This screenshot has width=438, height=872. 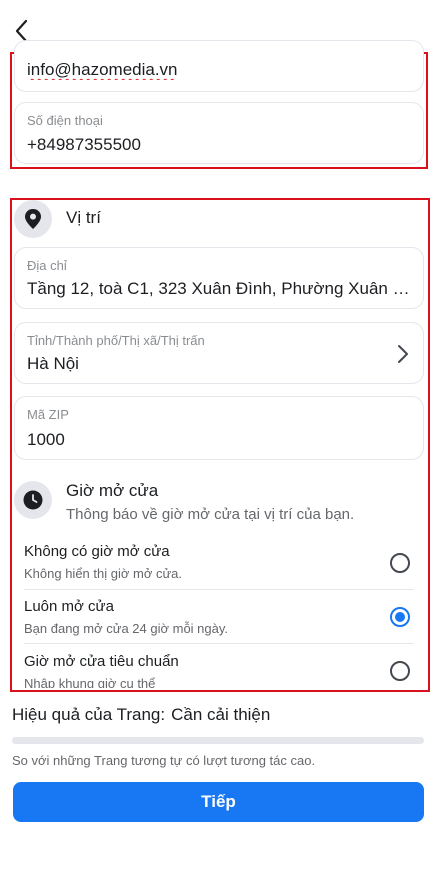 What do you see at coordinates (219, 428) in the screenshot?
I see `zip-field: Mã ZIP 1000` at bounding box center [219, 428].